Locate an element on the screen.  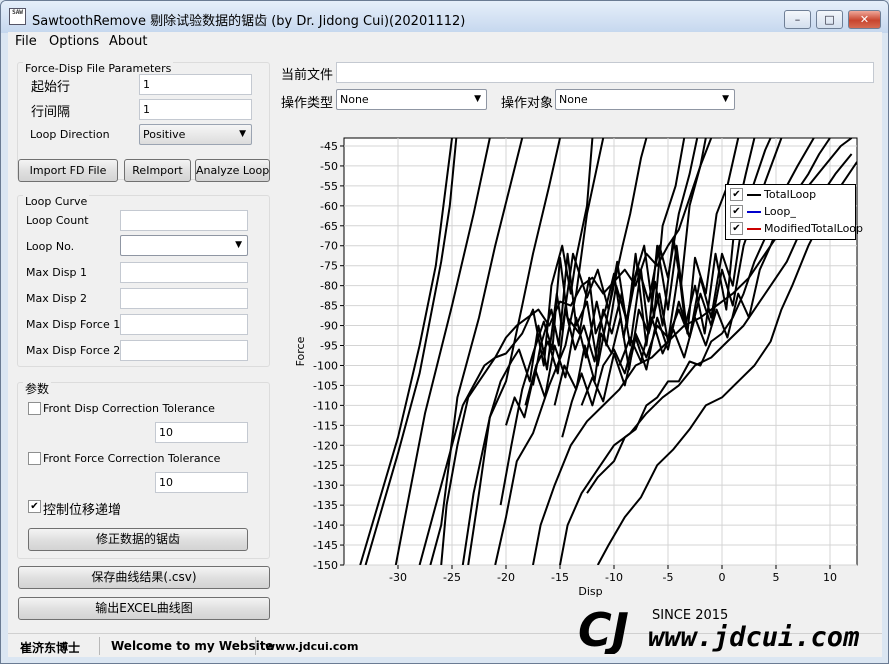
y-tick-label: -80 is located at coordinates (329, 286).